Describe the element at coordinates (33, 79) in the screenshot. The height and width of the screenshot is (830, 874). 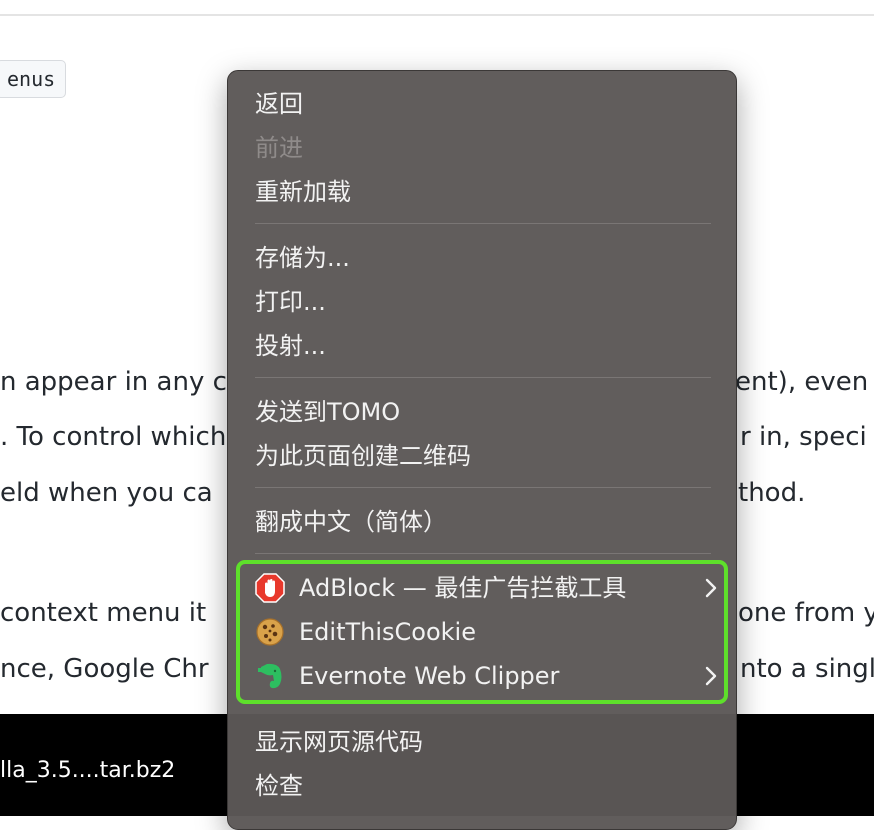
I see `code-snippet: enus` at that location.